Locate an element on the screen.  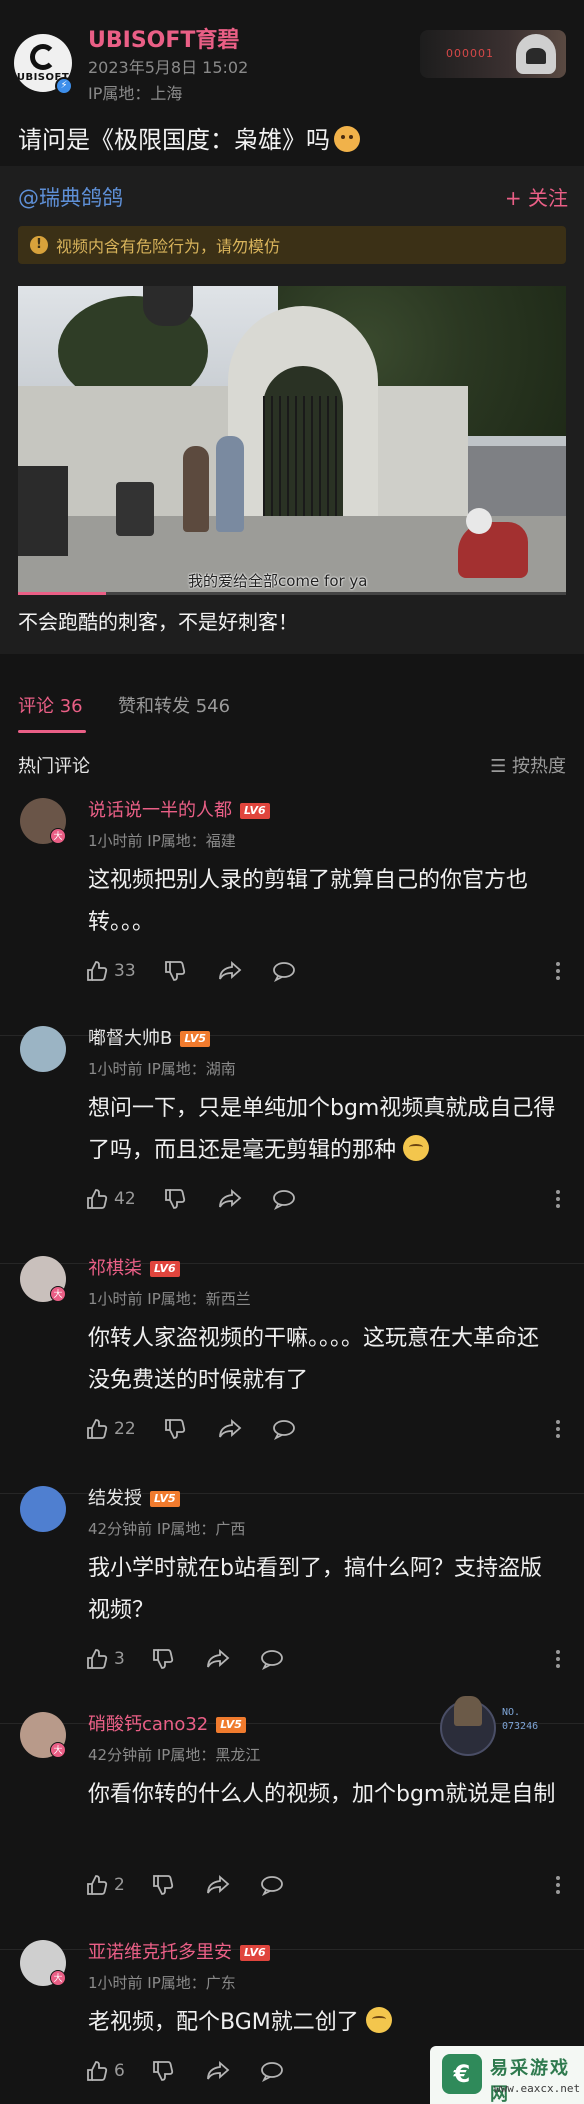
commenter-name: 说话说一半的人都 is located at coordinates (160, 810).